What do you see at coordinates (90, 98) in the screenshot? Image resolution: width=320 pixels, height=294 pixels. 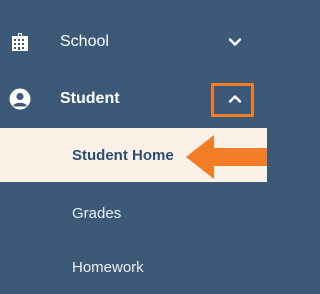 I see `nav-item-student-label: Student` at bounding box center [90, 98].